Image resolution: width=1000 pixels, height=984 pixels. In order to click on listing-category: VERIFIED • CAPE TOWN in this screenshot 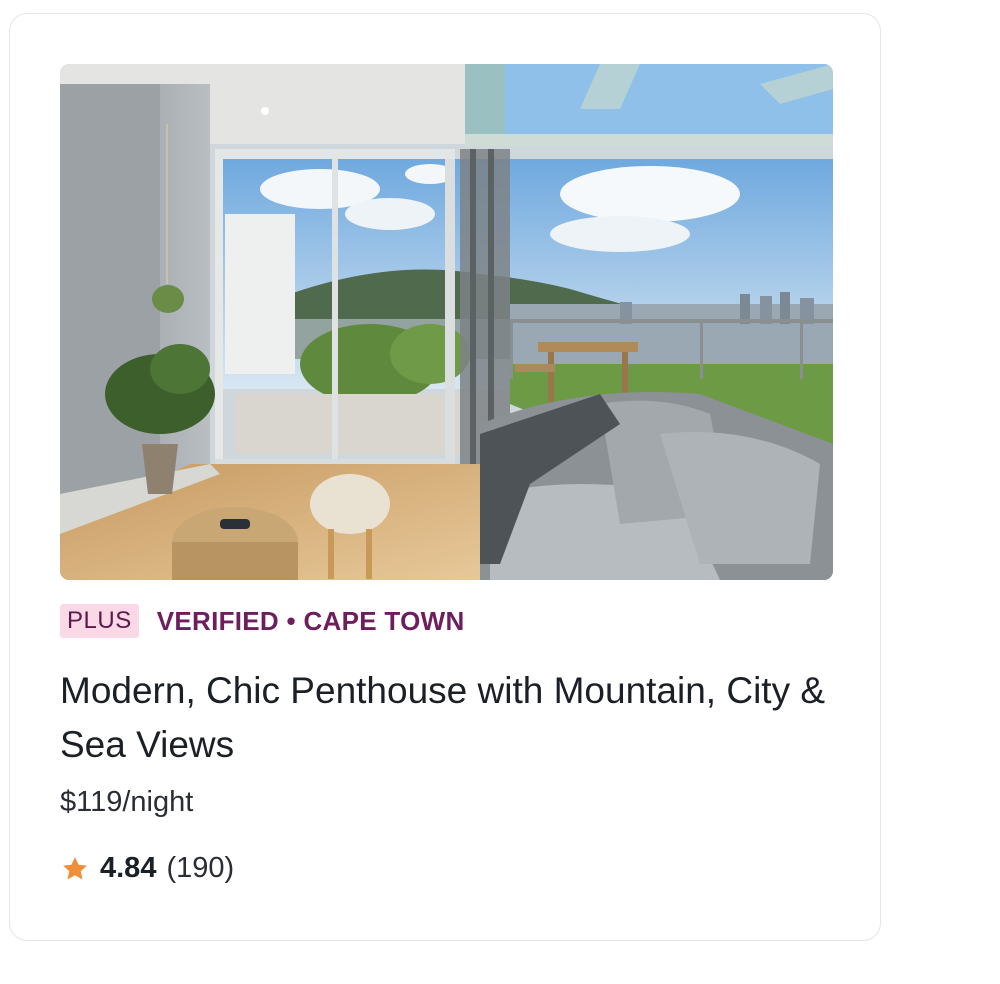, I will do `click(310, 620)`.